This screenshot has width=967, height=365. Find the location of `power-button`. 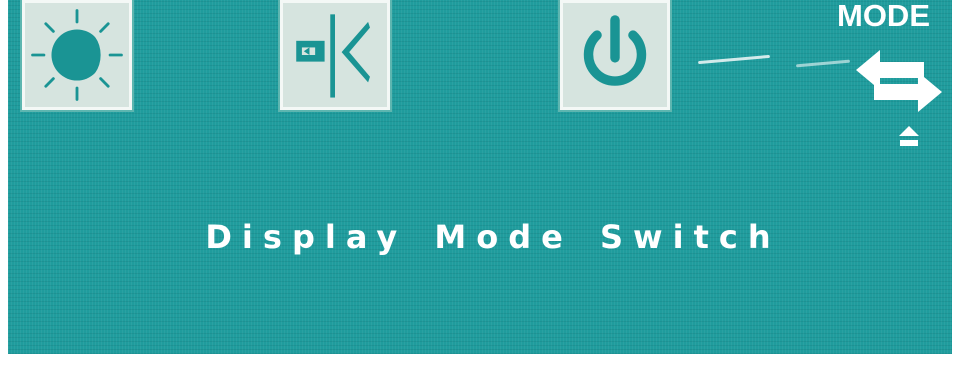

power-button is located at coordinates (615, 56).